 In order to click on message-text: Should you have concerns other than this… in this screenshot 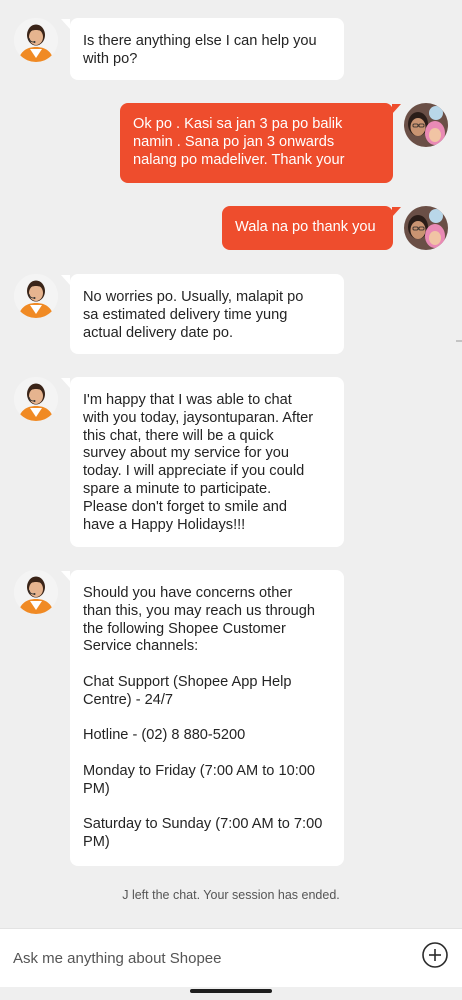, I will do `click(203, 718)`.